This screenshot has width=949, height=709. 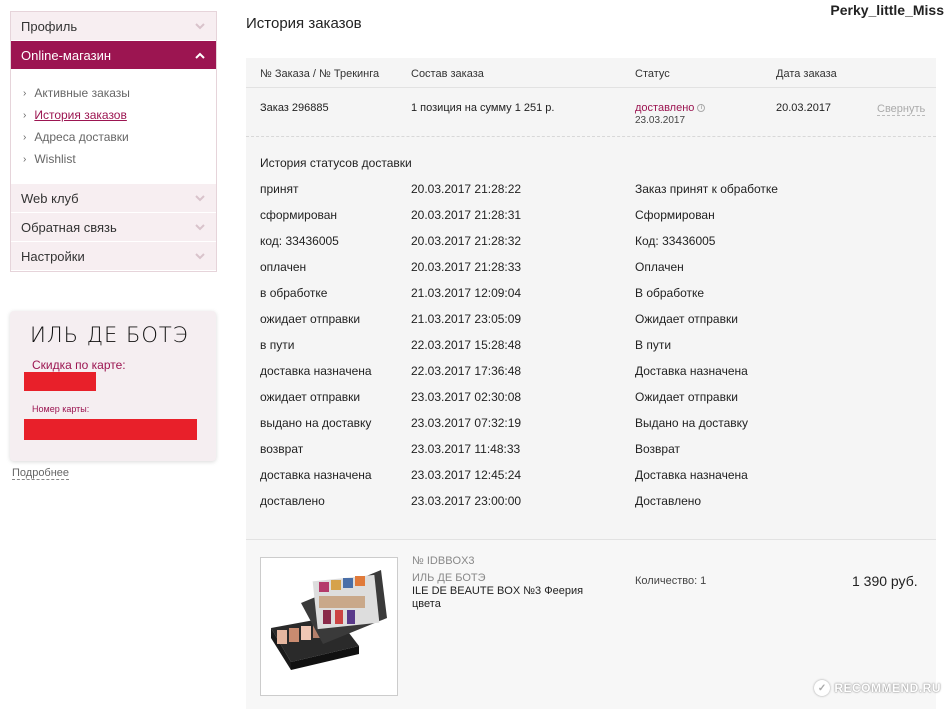 I want to click on chevron-up-icon, so click(x=200, y=55).